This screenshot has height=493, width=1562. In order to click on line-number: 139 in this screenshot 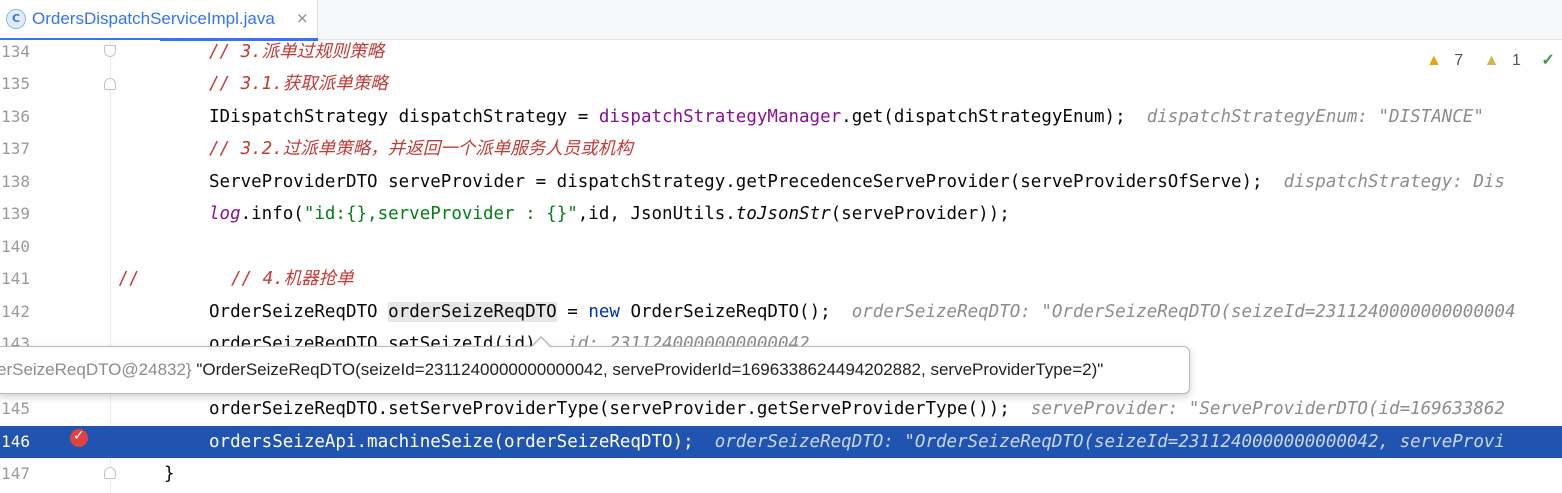, I will do `click(15, 213)`.